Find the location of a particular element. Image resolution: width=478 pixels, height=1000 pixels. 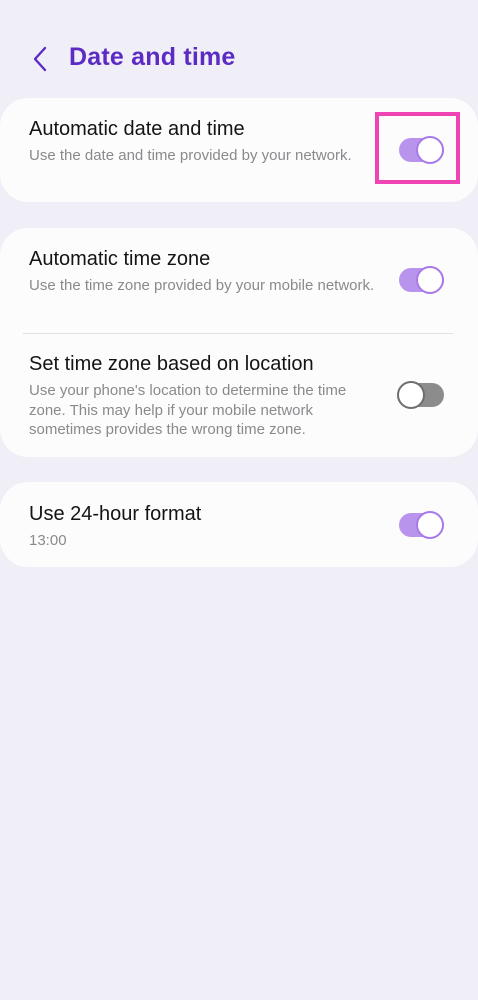

format-24h-row: Use 24-hour format 13:00 is located at coordinates (239, 524).